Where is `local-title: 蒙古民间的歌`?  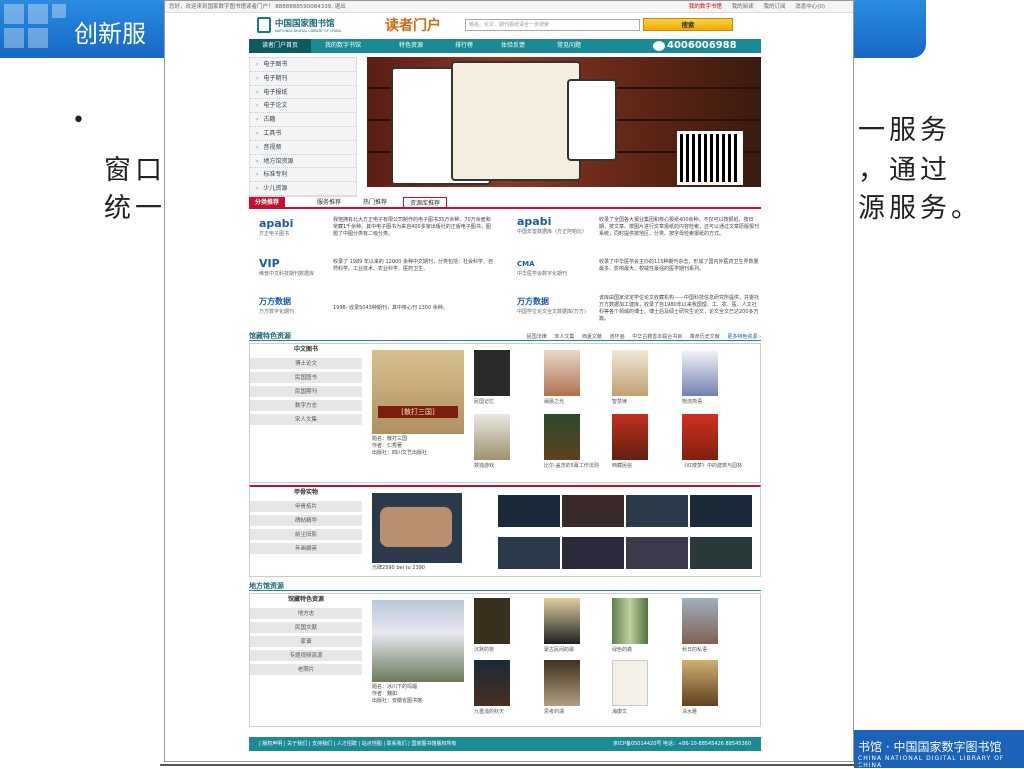 local-title: 蒙古民间的歌 is located at coordinates (574, 649).